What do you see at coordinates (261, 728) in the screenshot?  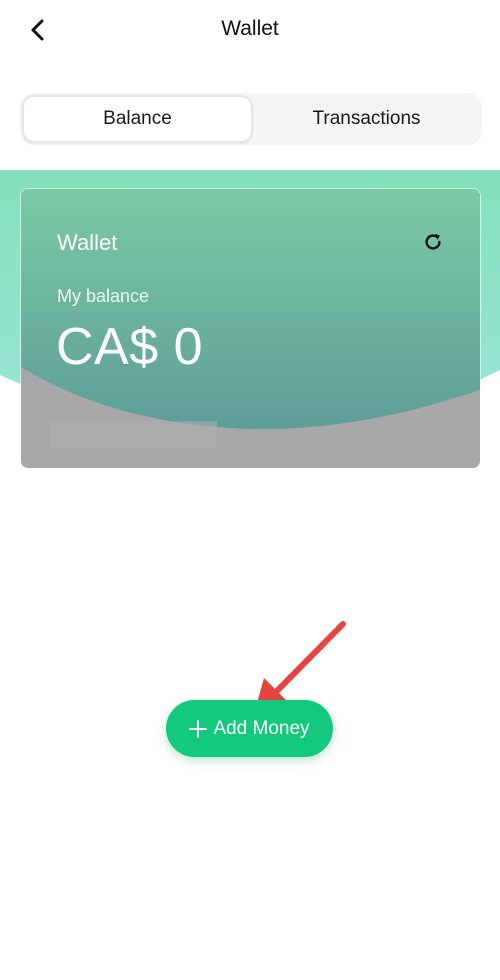 I see `add-money-label: Add Money` at bounding box center [261, 728].